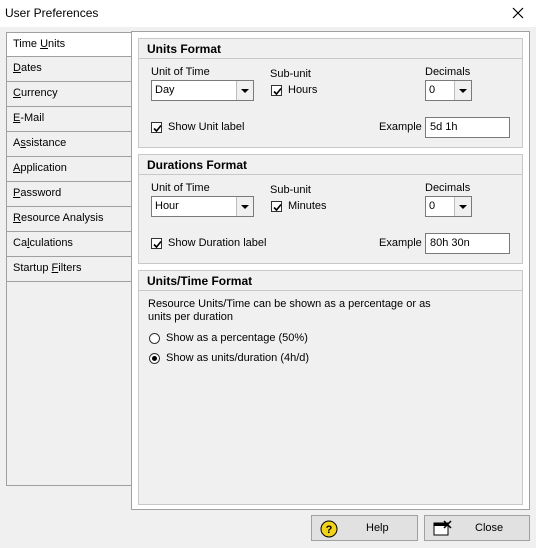 The image size is (536, 548). Describe the element at coordinates (40, 168) in the screenshot. I see `tab-label: Application` at that location.